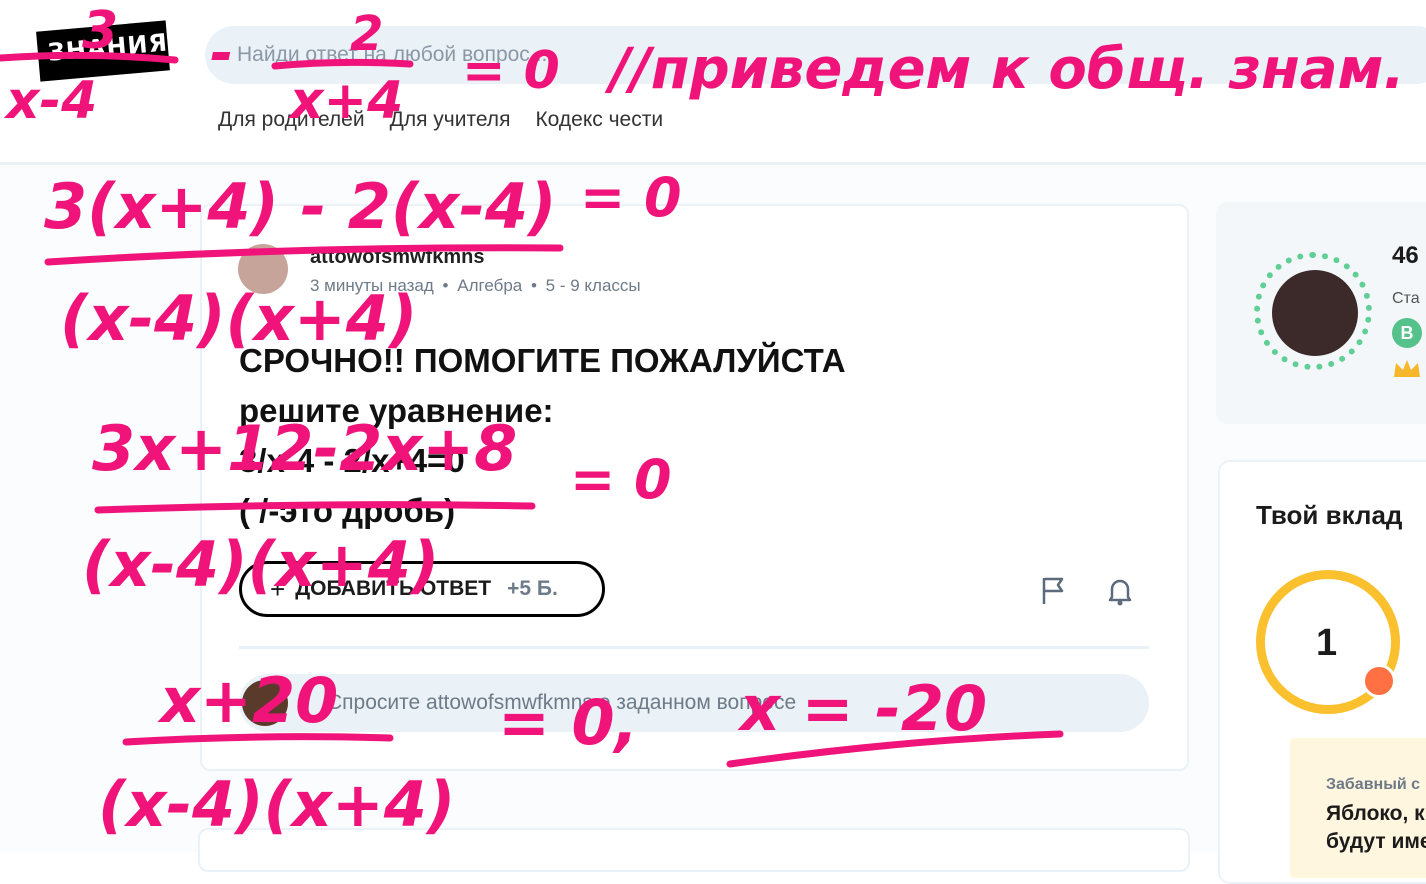 The height and width of the screenshot is (884, 1426). What do you see at coordinates (1327, 643) in the screenshot?
I see `streak-count: 1` at bounding box center [1327, 643].